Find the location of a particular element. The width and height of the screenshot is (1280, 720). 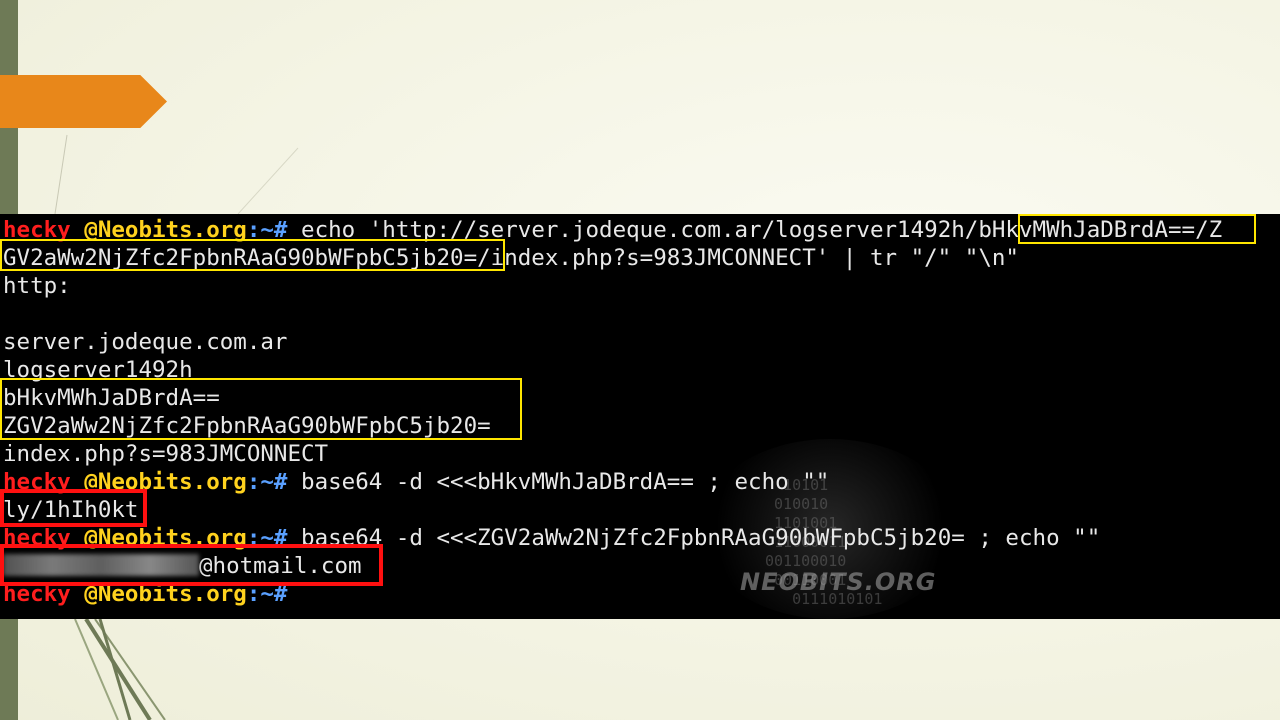

highlight-box-first-encoded-segment is located at coordinates (1137, 229).